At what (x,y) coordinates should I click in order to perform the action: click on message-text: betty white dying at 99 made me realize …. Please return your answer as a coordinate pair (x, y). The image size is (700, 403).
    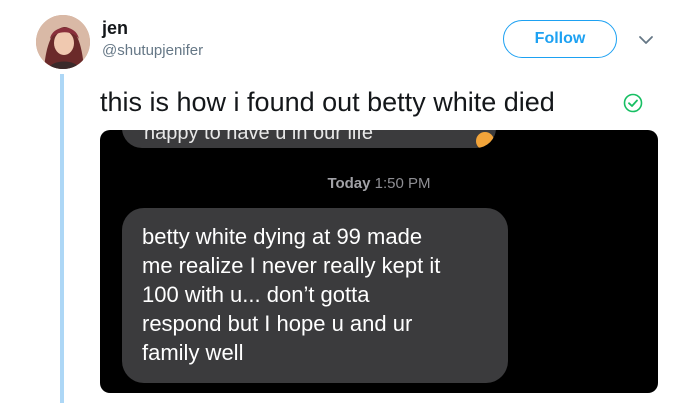
    Looking at the image, I should click on (291, 294).